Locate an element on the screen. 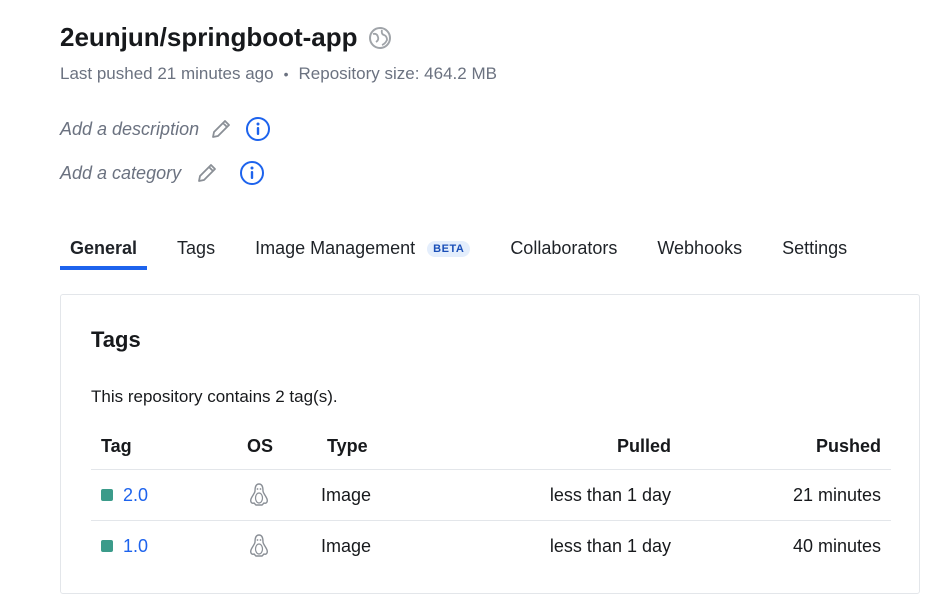 This screenshot has height=594, width=932. tab-collaborators: Collaborators is located at coordinates (563, 248).